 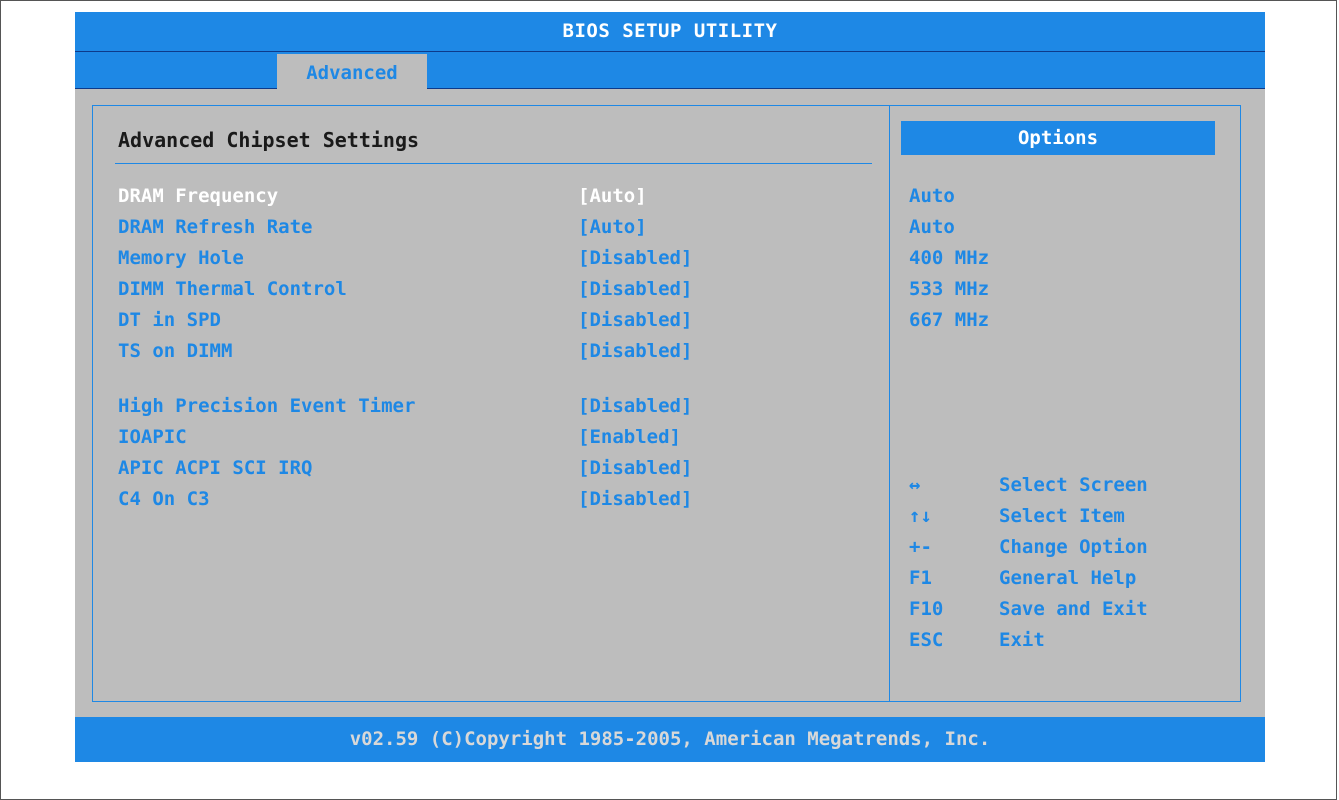 What do you see at coordinates (498, 227) in the screenshot?
I see `setting-dram-refresh-rate: DRAM Refresh Rate [Auto]` at bounding box center [498, 227].